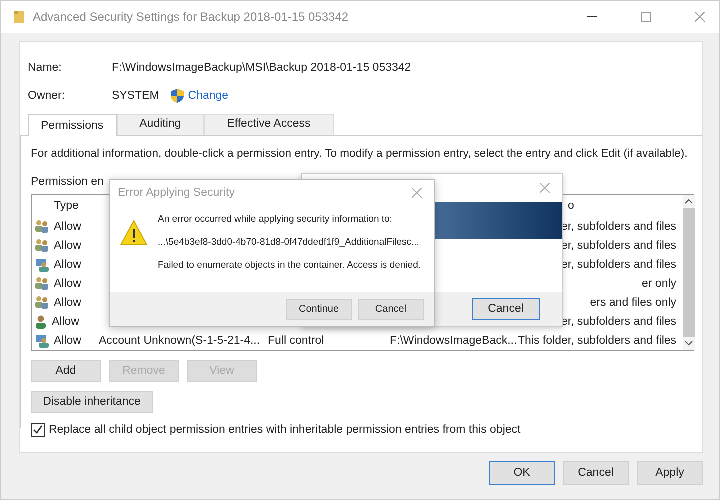  I want to click on dialog-button: Apply, so click(670, 473).